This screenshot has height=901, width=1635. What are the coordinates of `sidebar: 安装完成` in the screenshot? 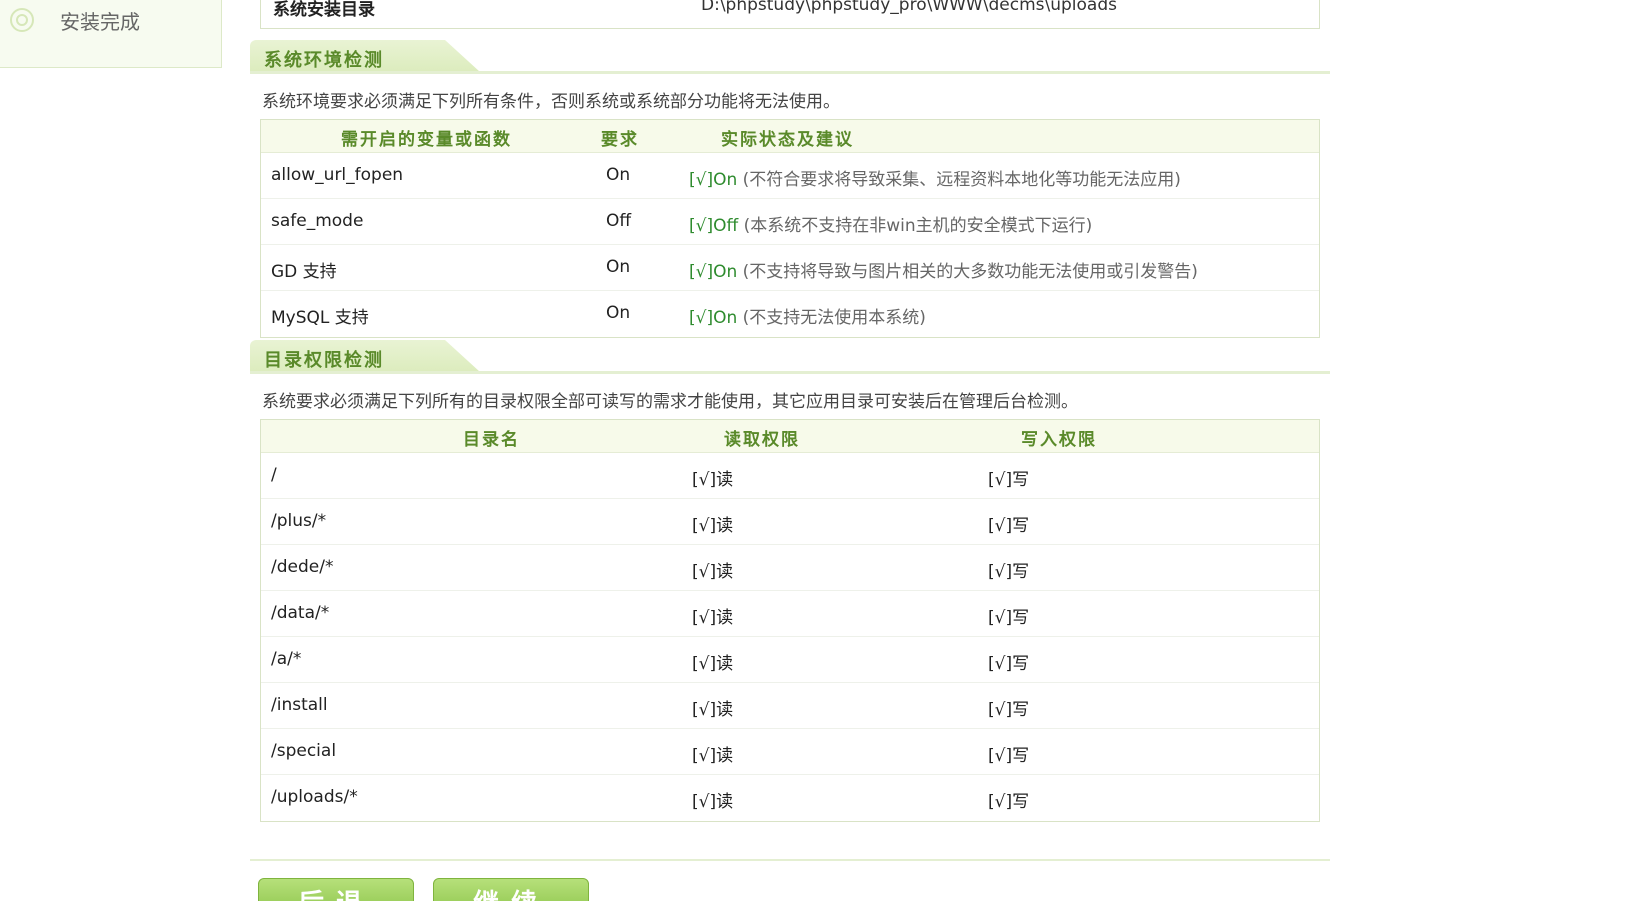 It's located at (111, 34).